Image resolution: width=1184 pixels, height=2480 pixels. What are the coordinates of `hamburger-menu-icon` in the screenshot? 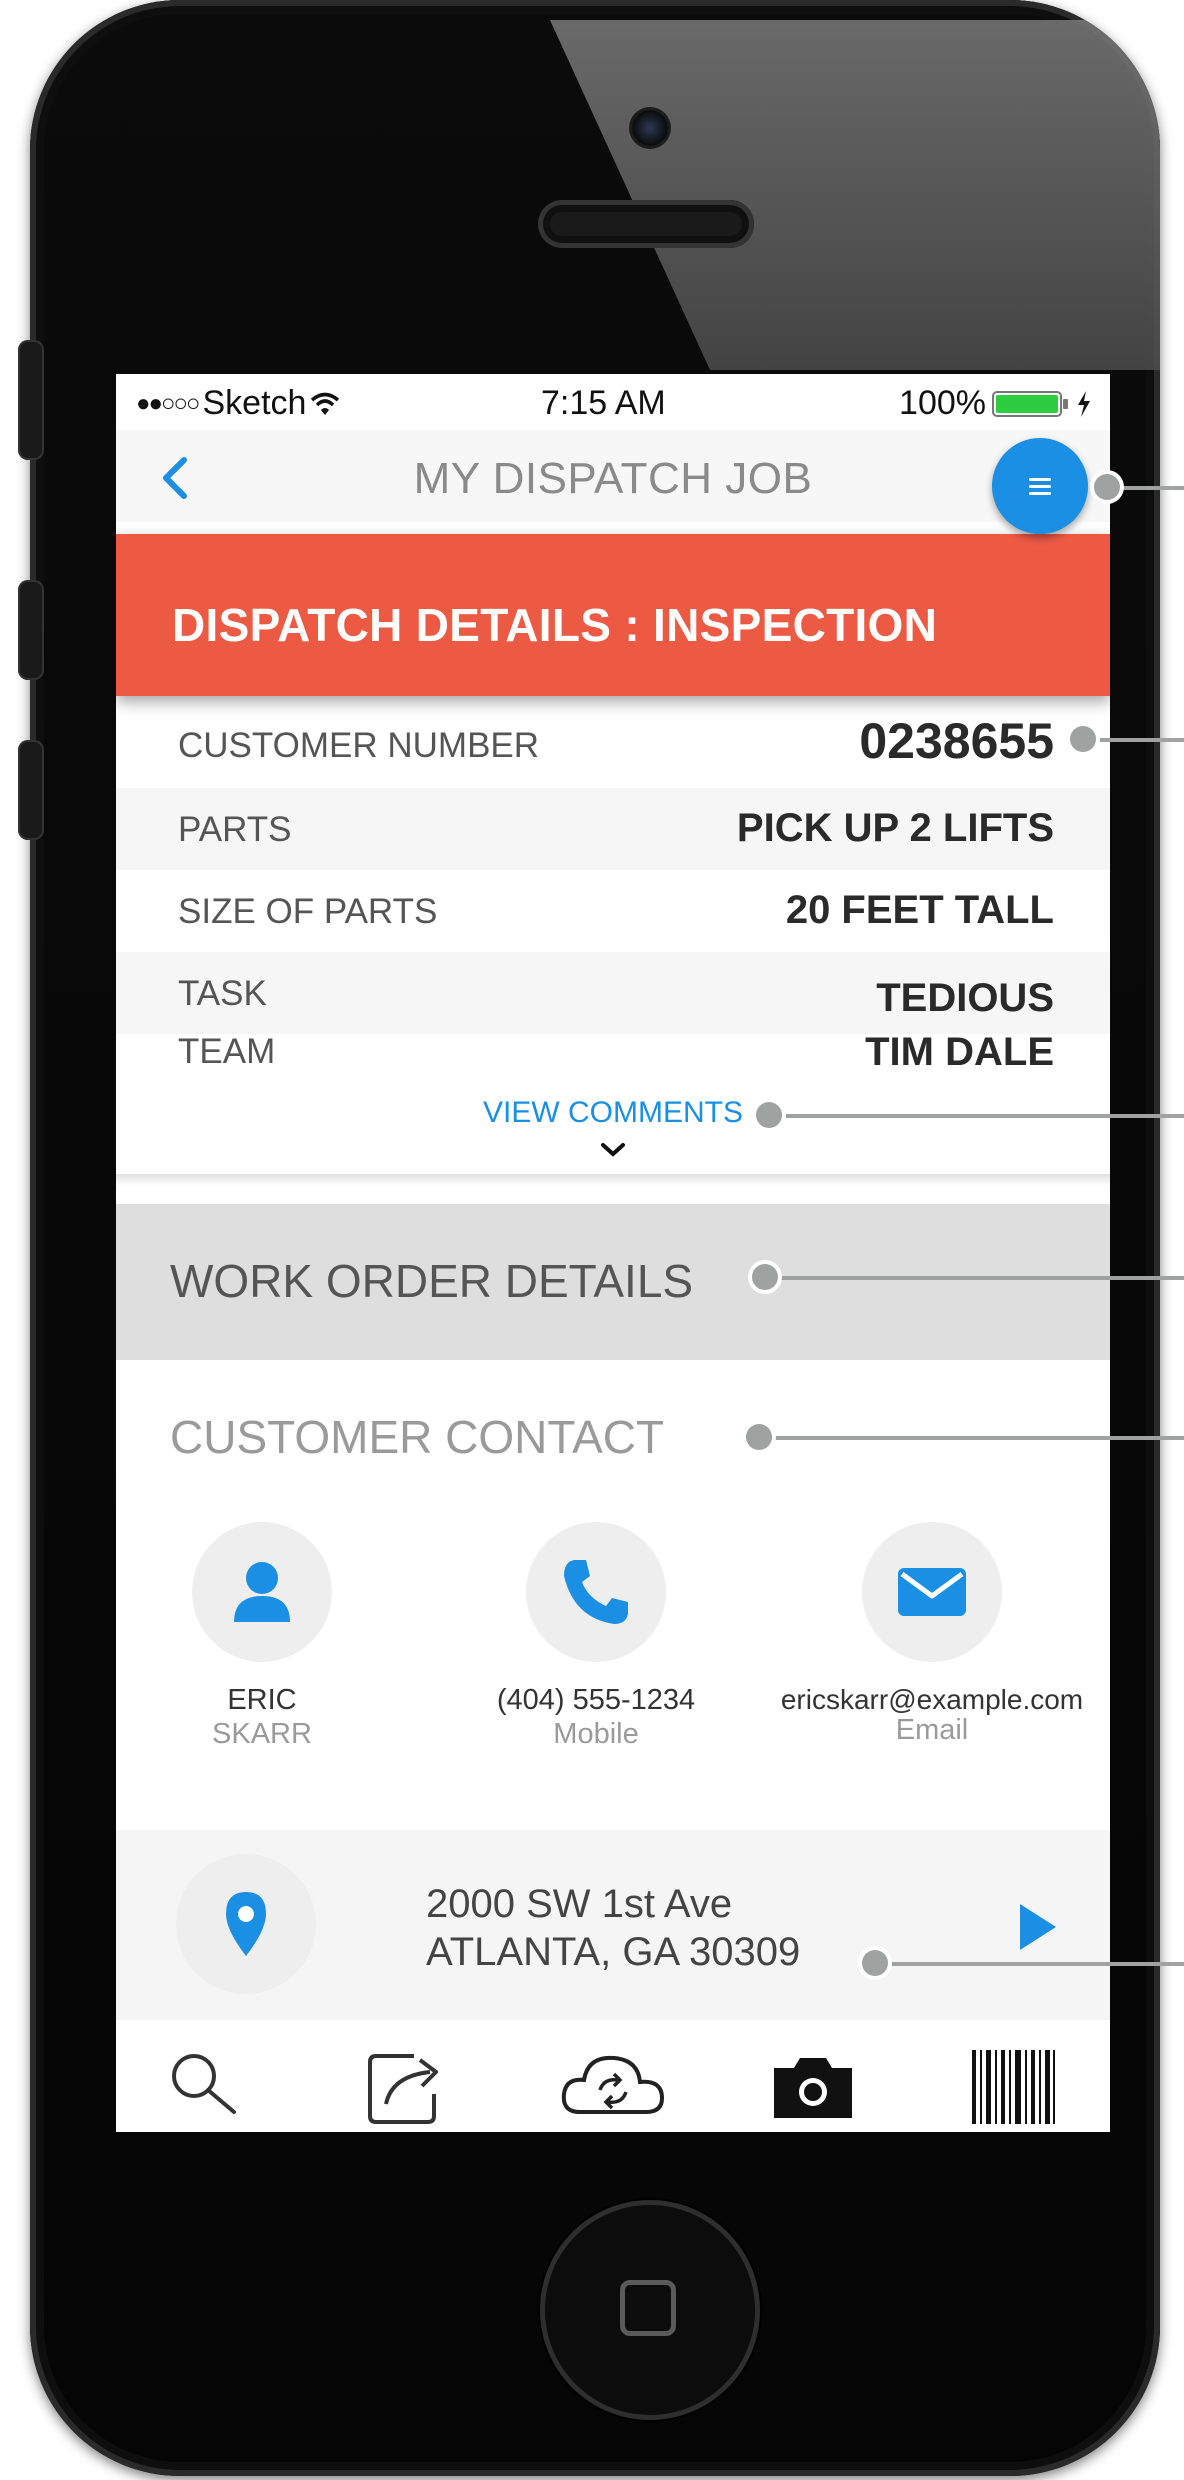 It's located at (1040, 479).